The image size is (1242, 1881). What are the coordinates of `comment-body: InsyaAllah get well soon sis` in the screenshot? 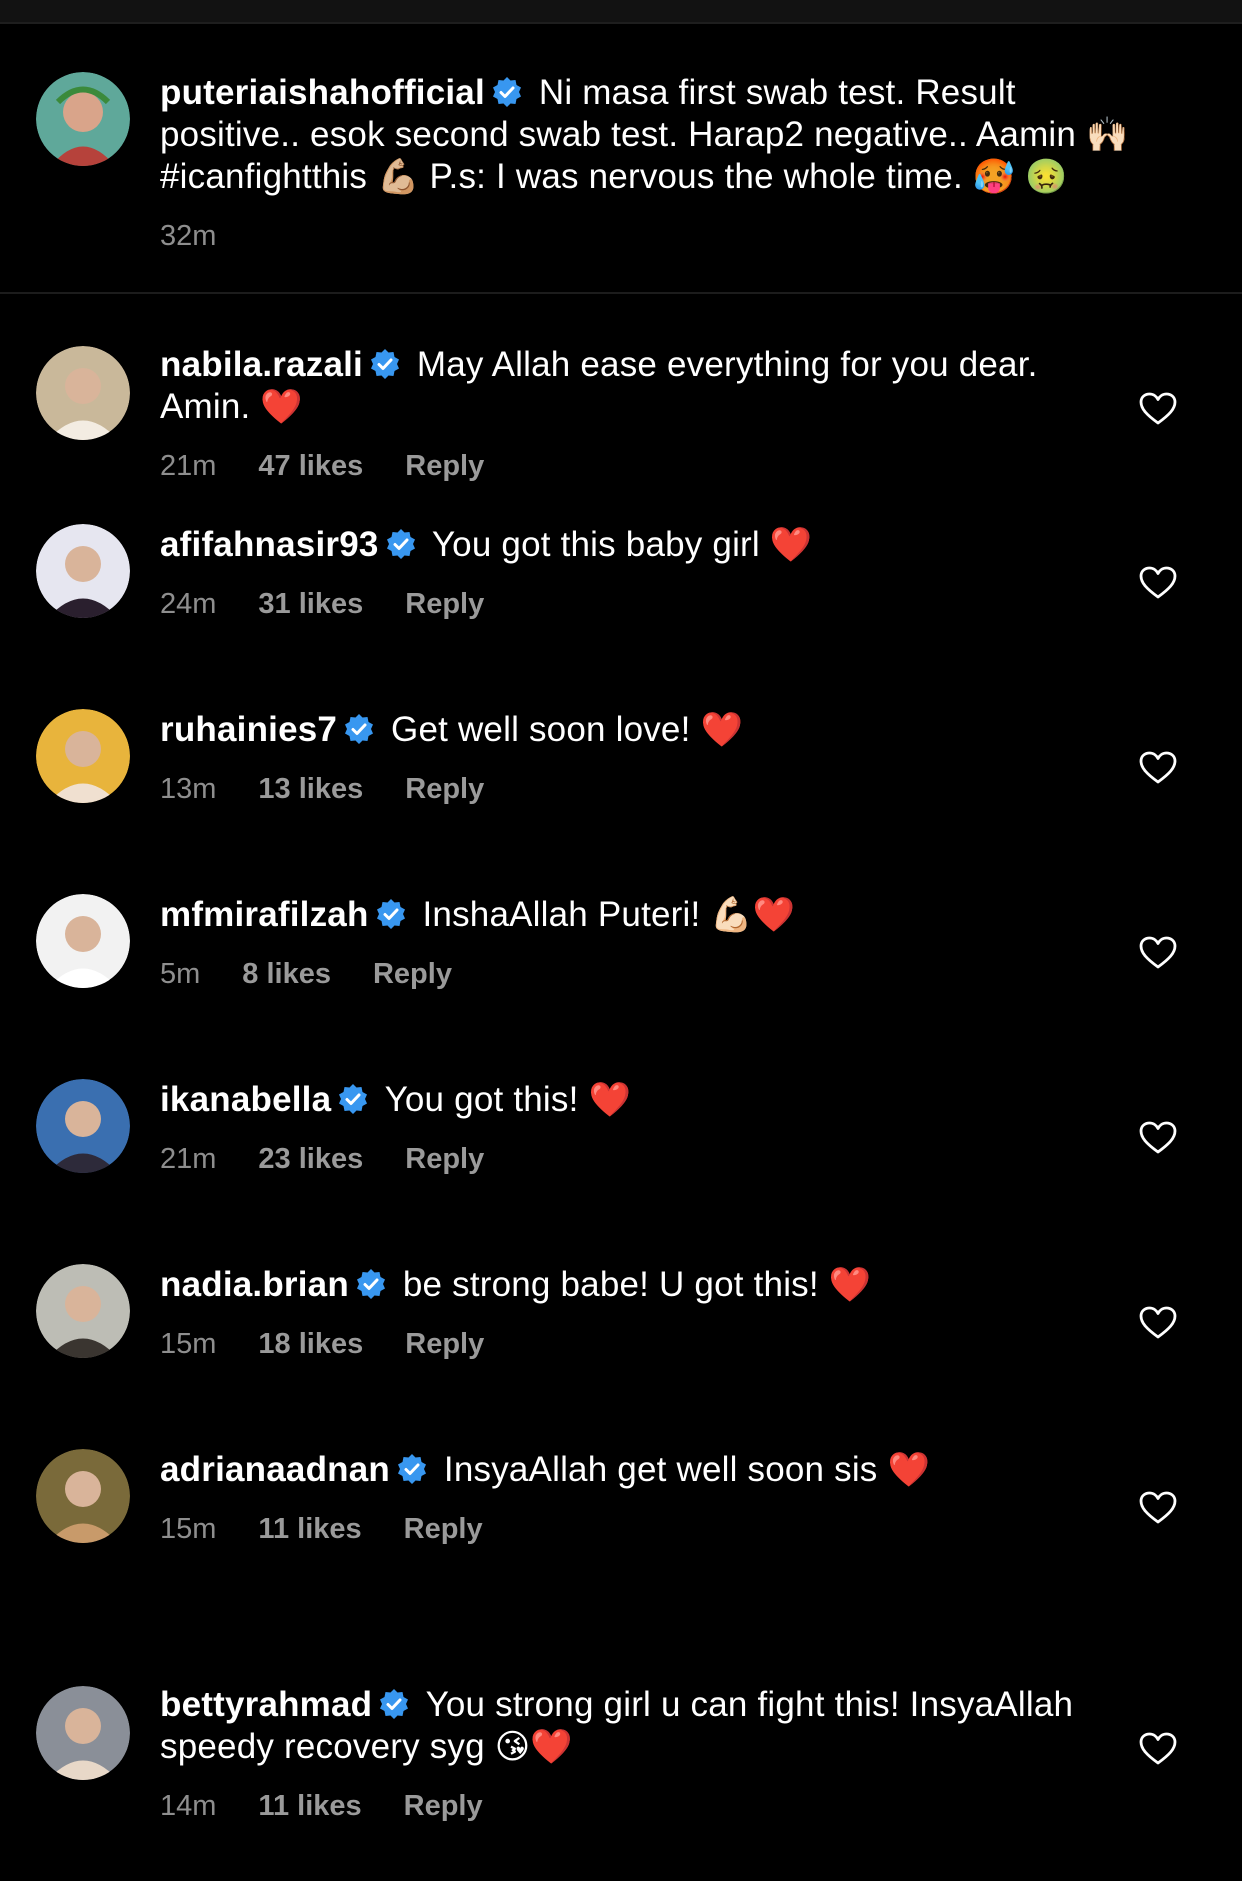 It's located at (660, 1469).